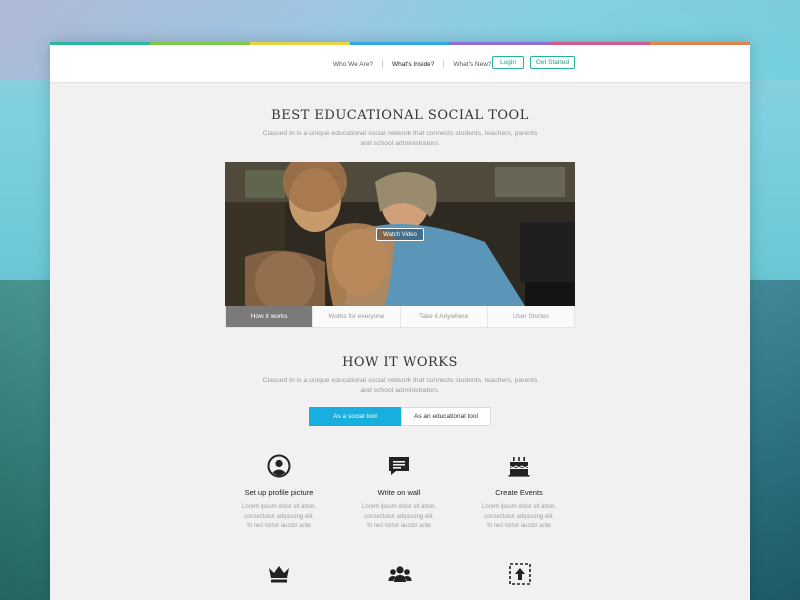 The image size is (800, 600). Describe the element at coordinates (279, 466) in the screenshot. I see `profile-icon` at that location.